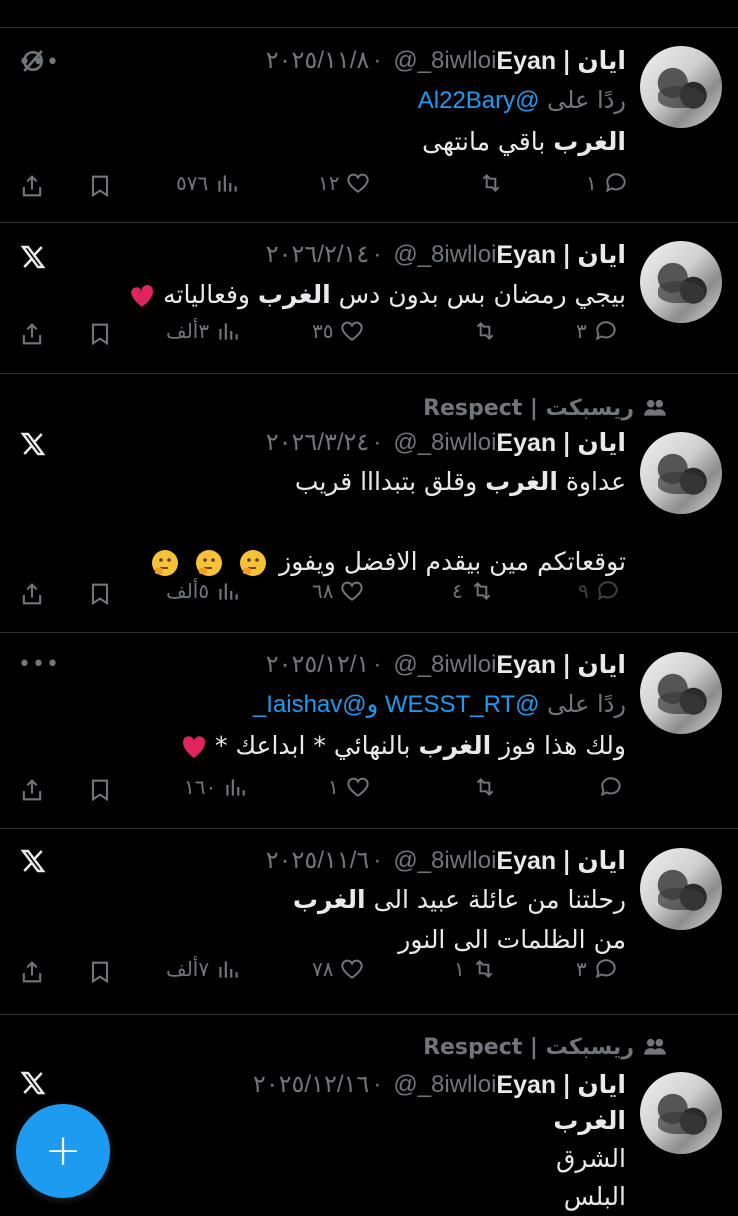  I want to click on repost-button: ١, so click(475, 969).